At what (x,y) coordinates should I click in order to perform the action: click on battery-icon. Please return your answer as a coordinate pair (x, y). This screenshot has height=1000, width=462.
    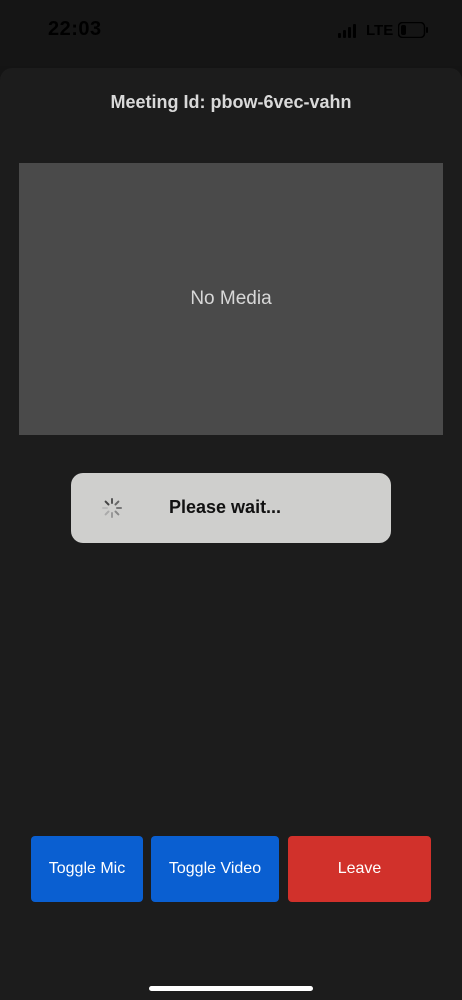
    Looking at the image, I should click on (413, 30).